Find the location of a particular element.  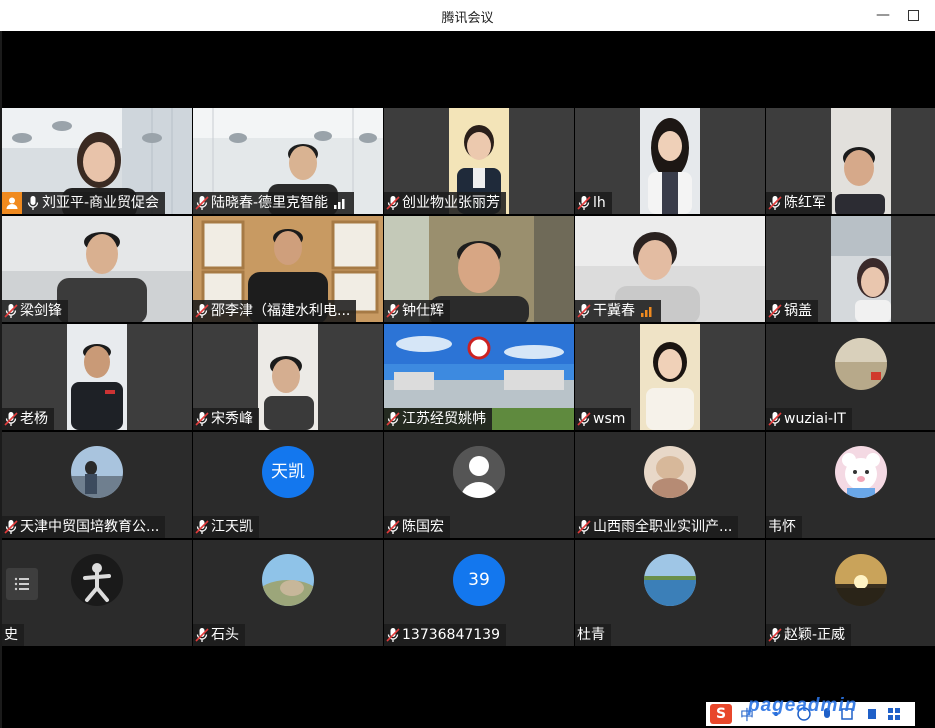

maximize-button is located at coordinates (913, 15).